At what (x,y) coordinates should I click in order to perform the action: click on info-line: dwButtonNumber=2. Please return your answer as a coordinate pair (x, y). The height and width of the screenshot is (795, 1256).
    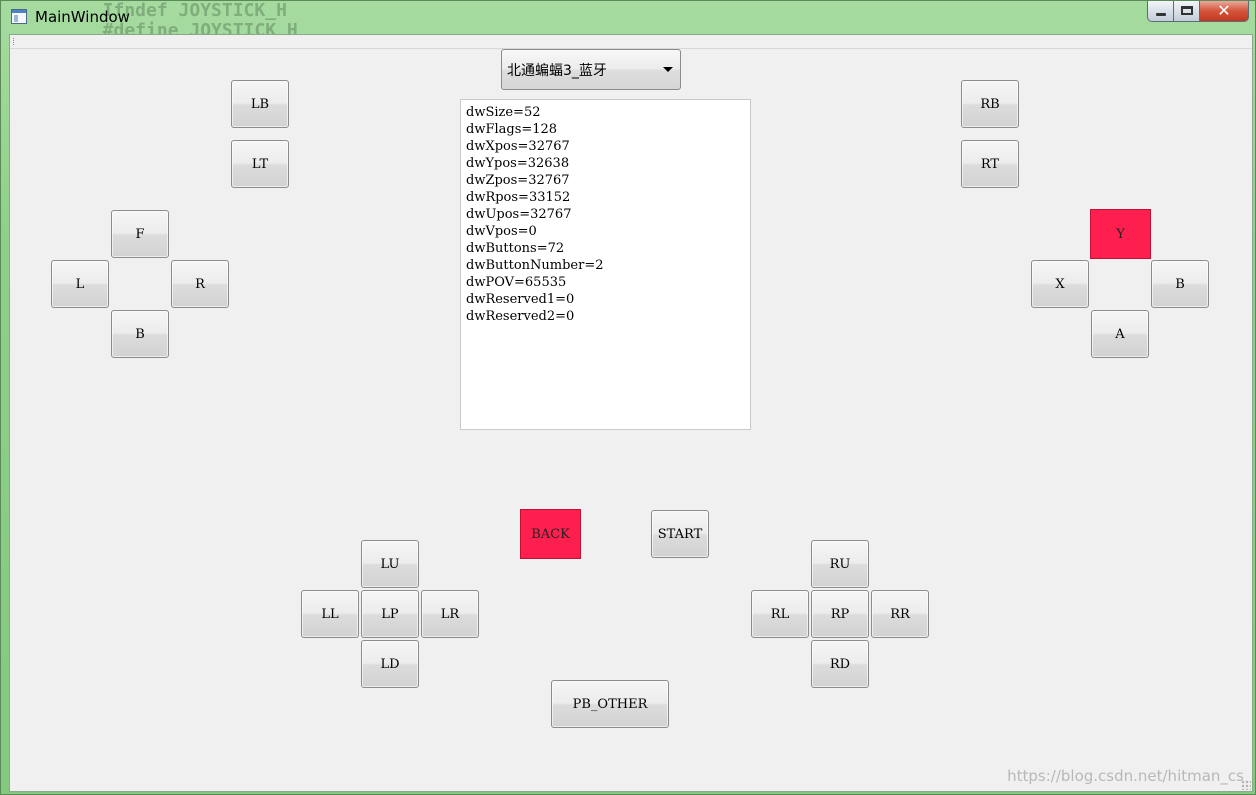
    Looking at the image, I should click on (535, 265).